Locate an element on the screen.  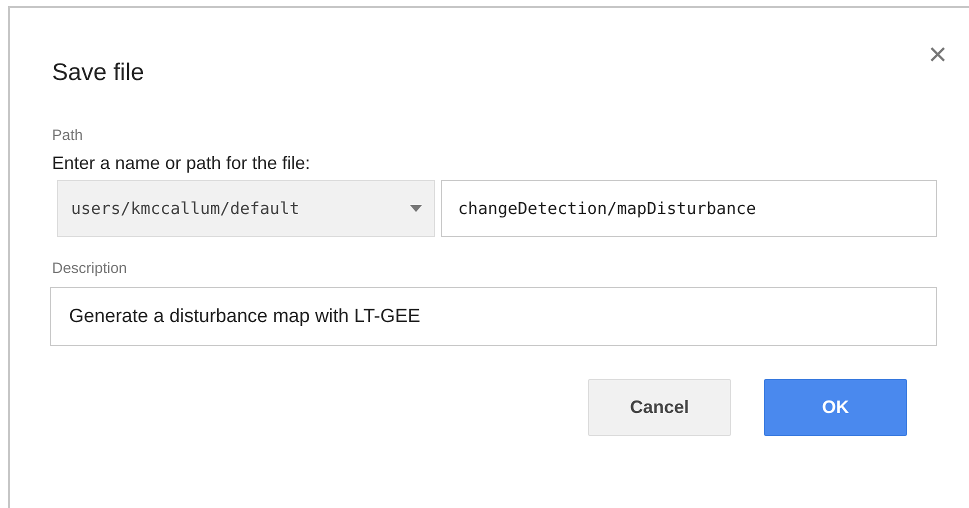
description-field: Generate a disturbance map with LT-GEE is located at coordinates (493, 316).